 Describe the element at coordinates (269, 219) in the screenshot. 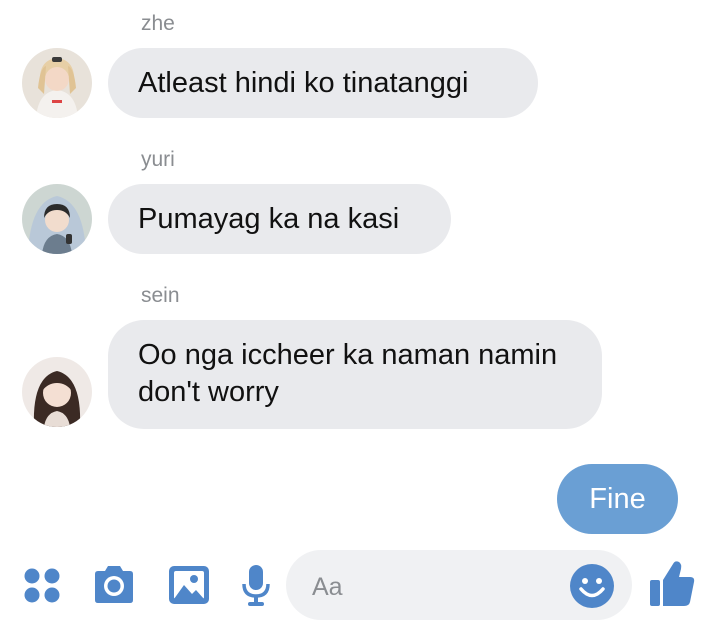

I see `message-text: Pumayag ka na kasi` at that location.